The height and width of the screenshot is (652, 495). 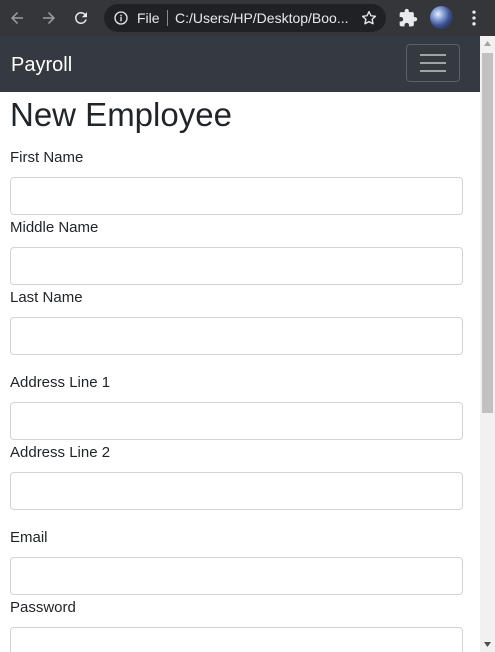 What do you see at coordinates (29, 537) in the screenshot?
I see `email-label: Email` at bounding box center [29, 537].